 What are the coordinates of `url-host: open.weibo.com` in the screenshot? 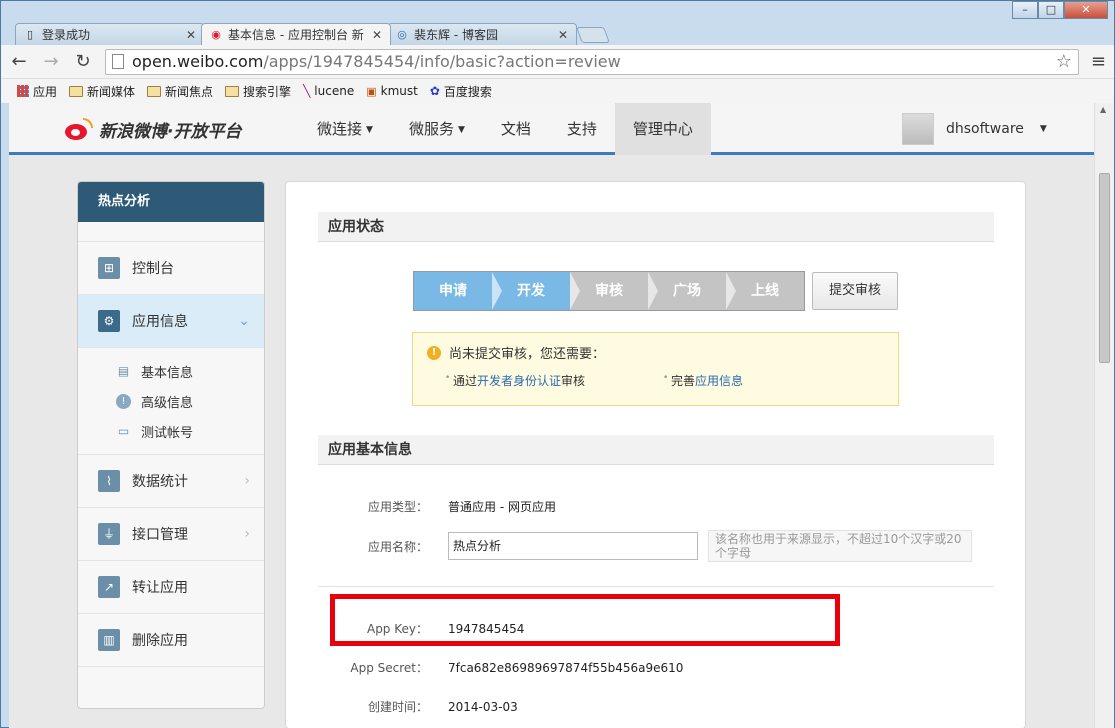 It's located at (198, 61).